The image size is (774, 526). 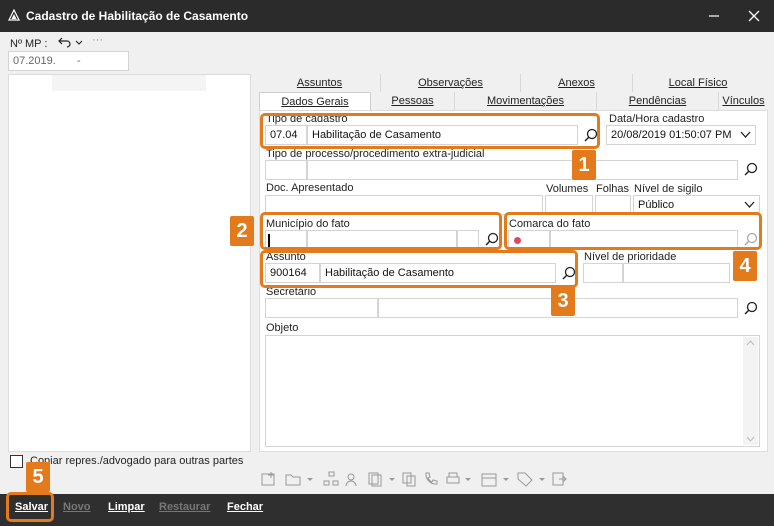 I want to click on minimize-icon, so click(x=714, y=16).